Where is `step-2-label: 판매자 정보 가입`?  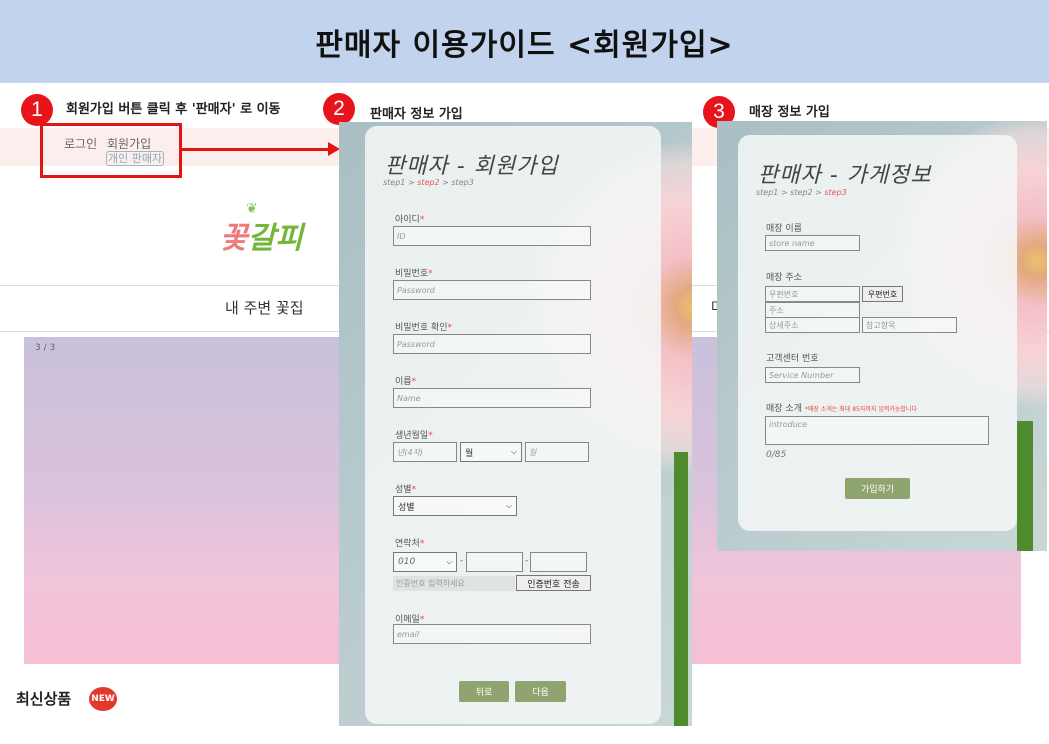
step-2-label: 판매자 정보 가입 is located at coordinates (416, 114).